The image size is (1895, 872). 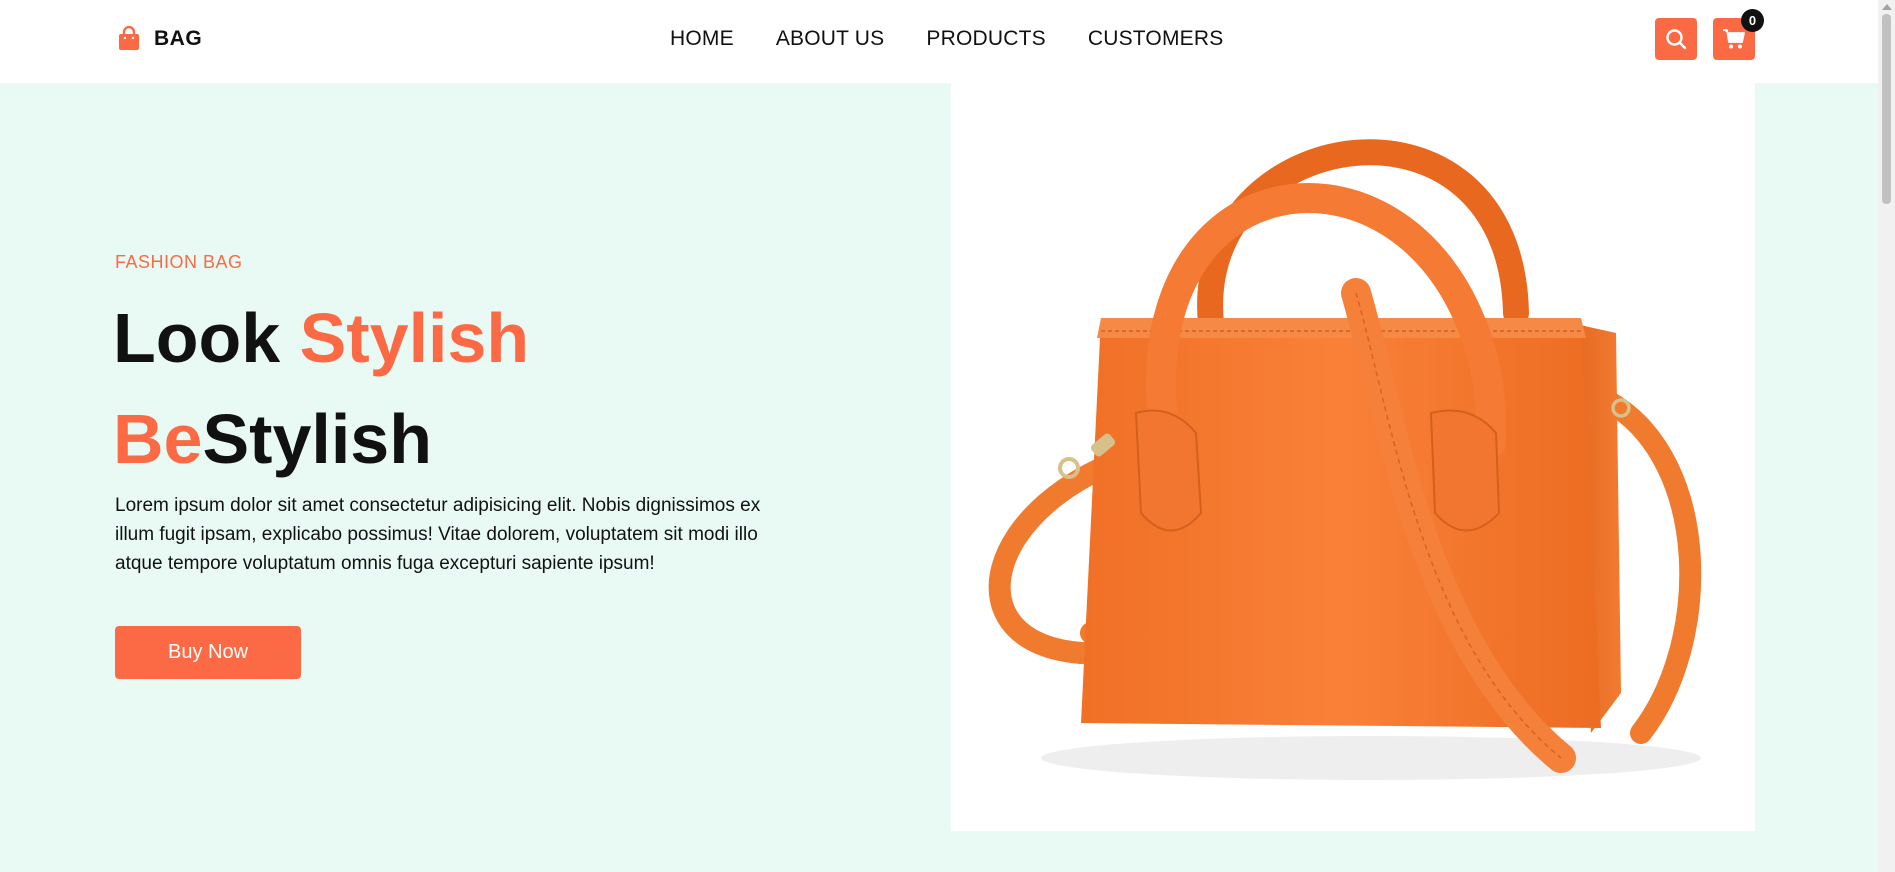 What do you see at coordinates (1156, 39) in the screenshot?
I see `nav-customers: CUSTOMERS` at bounding box center [1156, 39].